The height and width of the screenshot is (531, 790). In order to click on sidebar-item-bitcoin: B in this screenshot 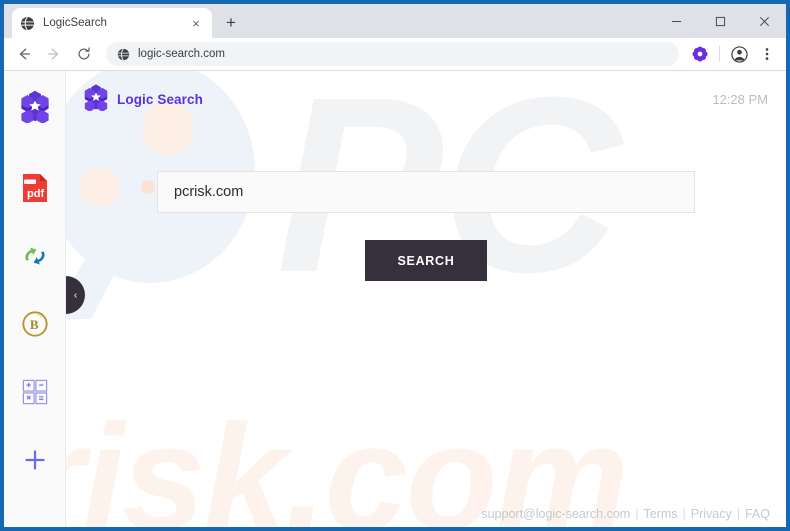, I will do `click(35, 326)`.